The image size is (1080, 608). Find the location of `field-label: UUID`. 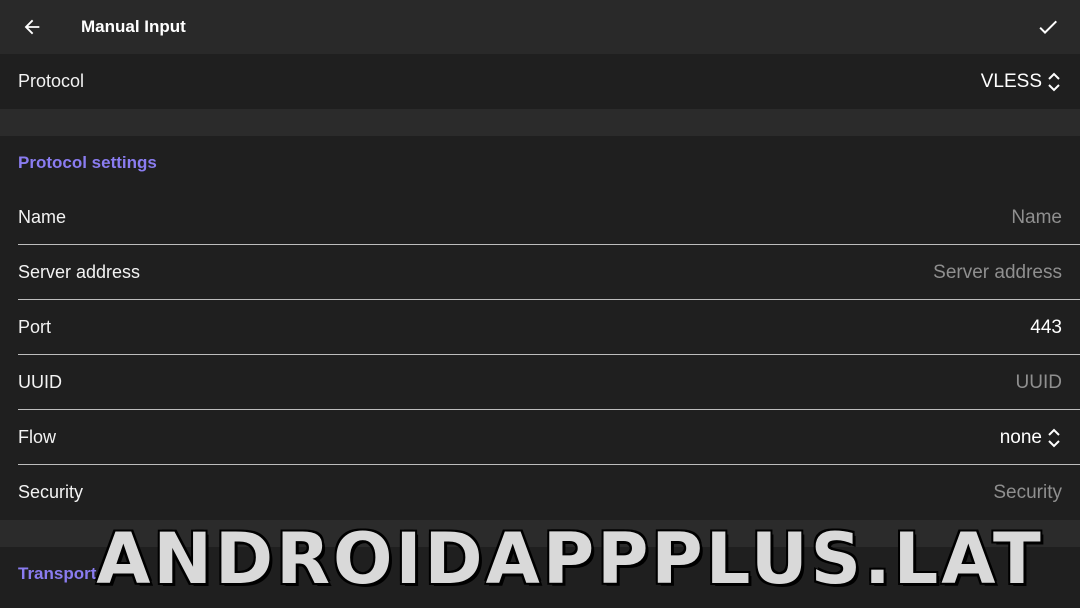

field-label: UUID is located at coordinates (40, 382).